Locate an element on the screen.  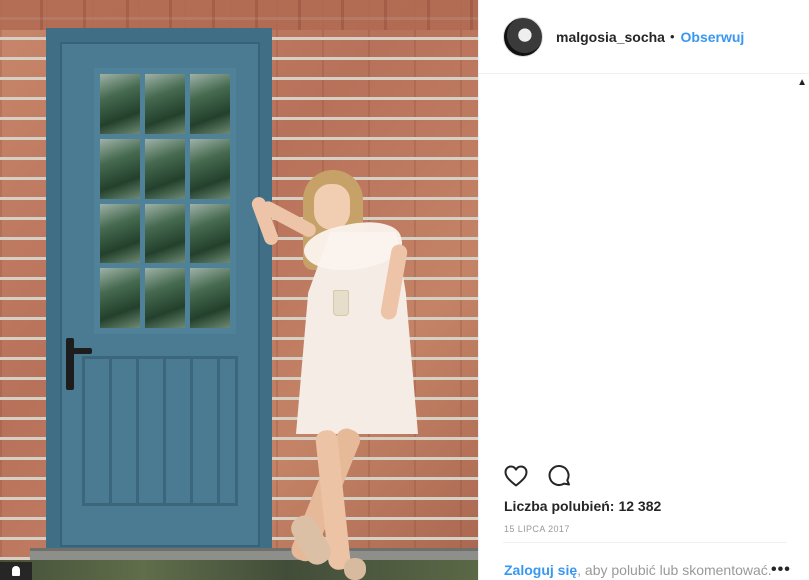
likes-value: 12 382 is located at coordinates (640, 506).